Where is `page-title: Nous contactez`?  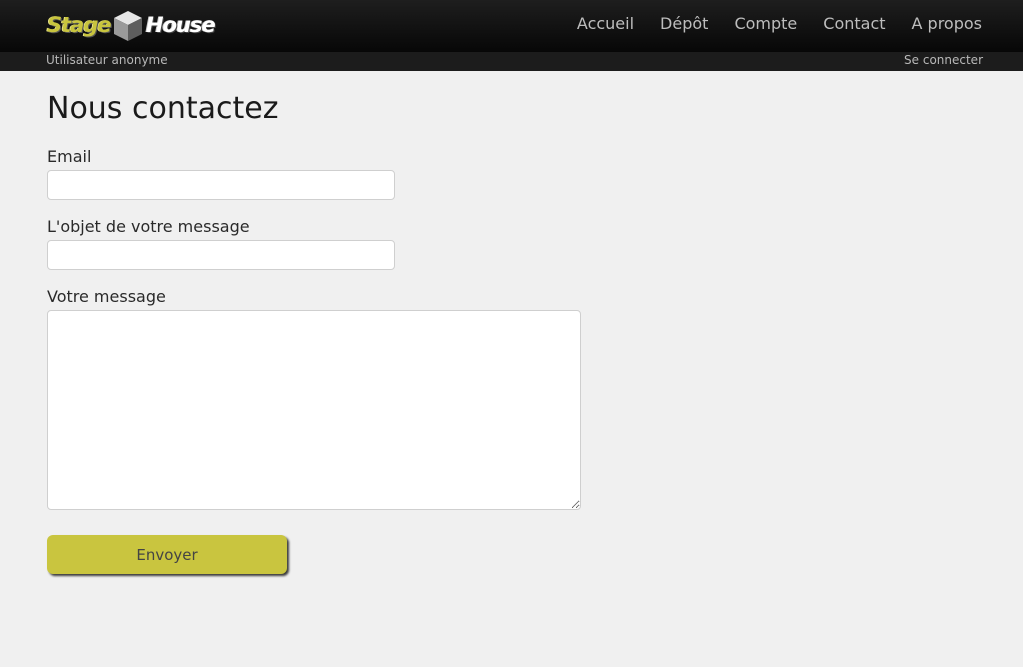
page-title: Nous contactez is located at coordinates (163, 108).